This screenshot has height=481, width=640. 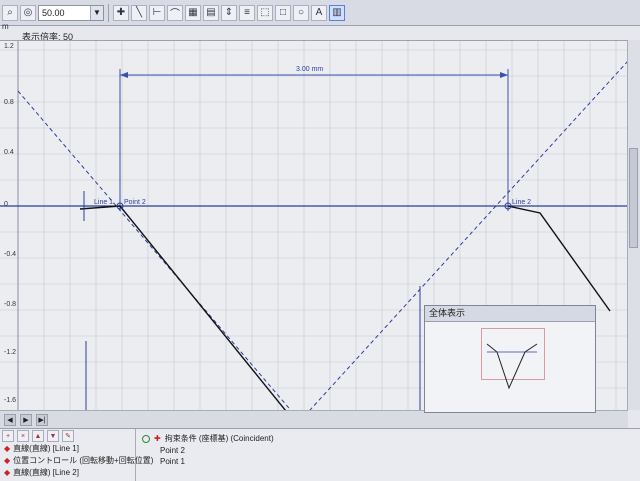 What do you see at coordinates (9, 102) in the screenshot?
I see `y-tick-label: 0.8` at bounding box center [9, 102].